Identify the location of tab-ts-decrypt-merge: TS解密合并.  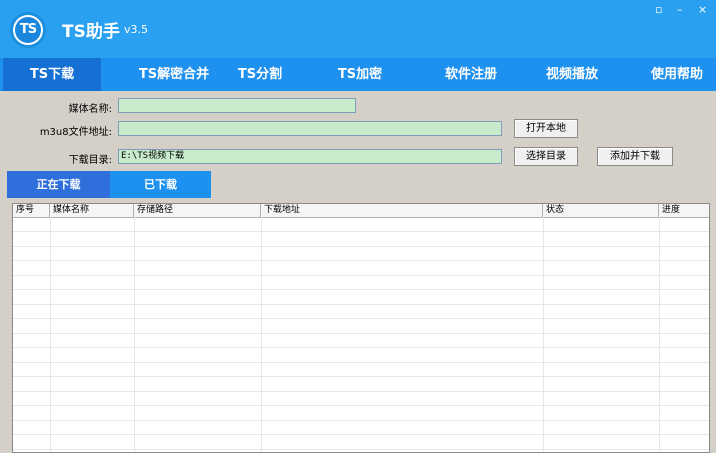
(174, 74).